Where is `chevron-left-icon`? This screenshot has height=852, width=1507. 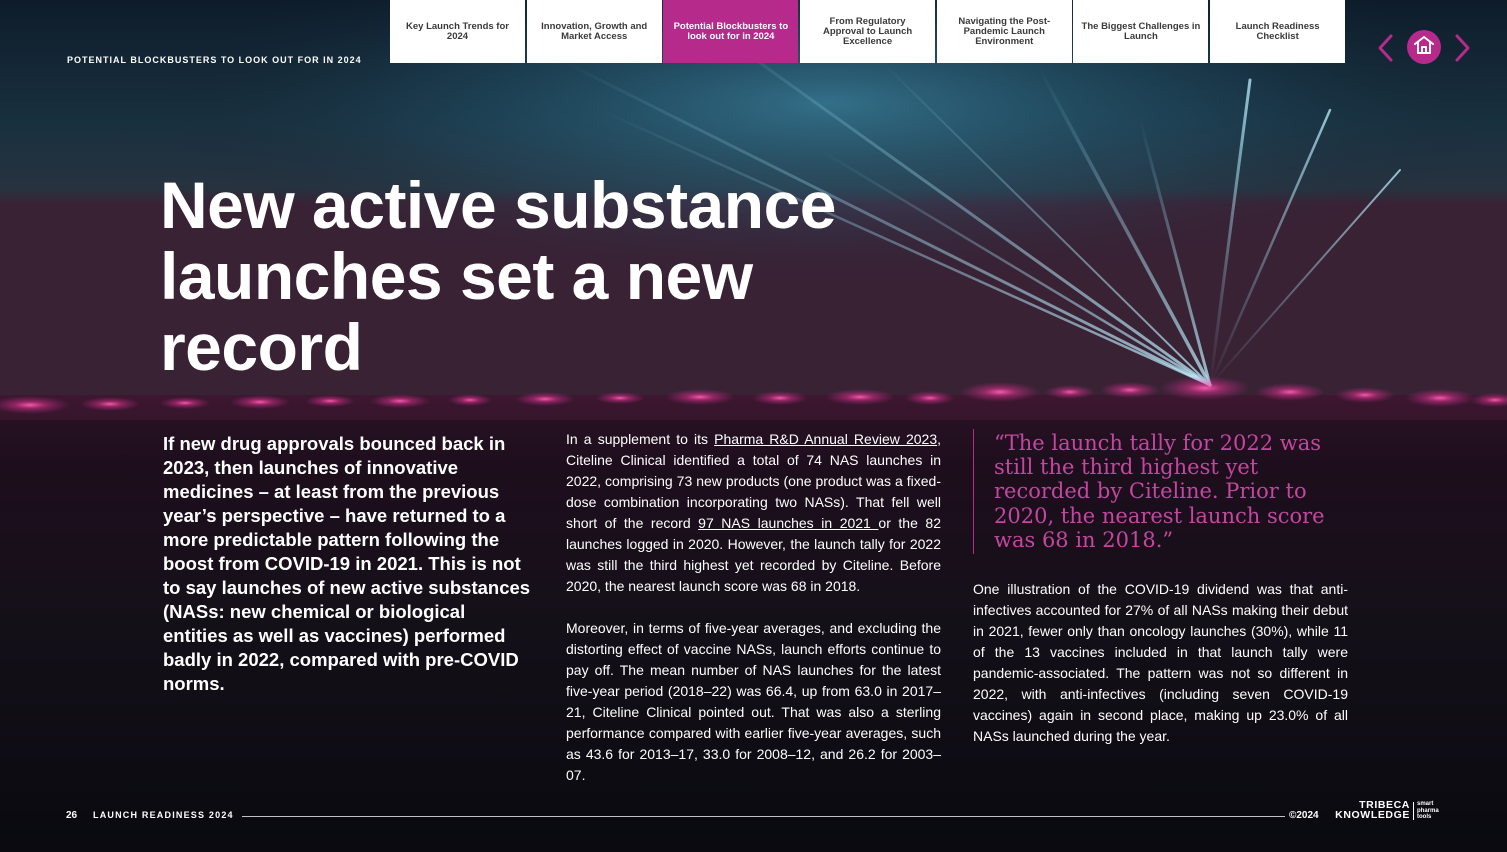
chevron-left-icon is located at coordinates (1386, 48).